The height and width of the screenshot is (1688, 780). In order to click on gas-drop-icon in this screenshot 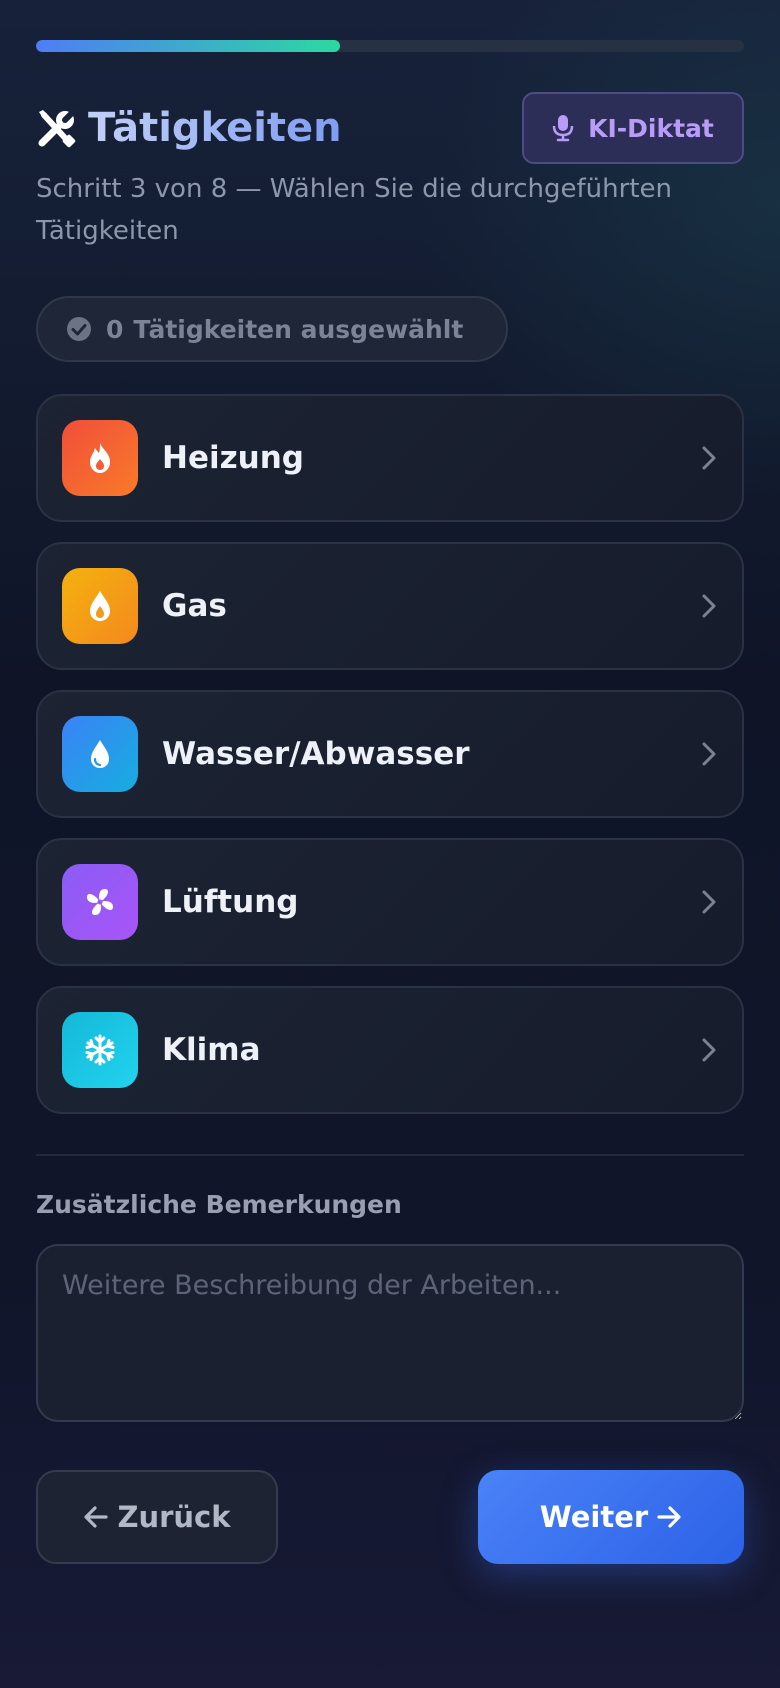, I will do `click(100, 606)`.